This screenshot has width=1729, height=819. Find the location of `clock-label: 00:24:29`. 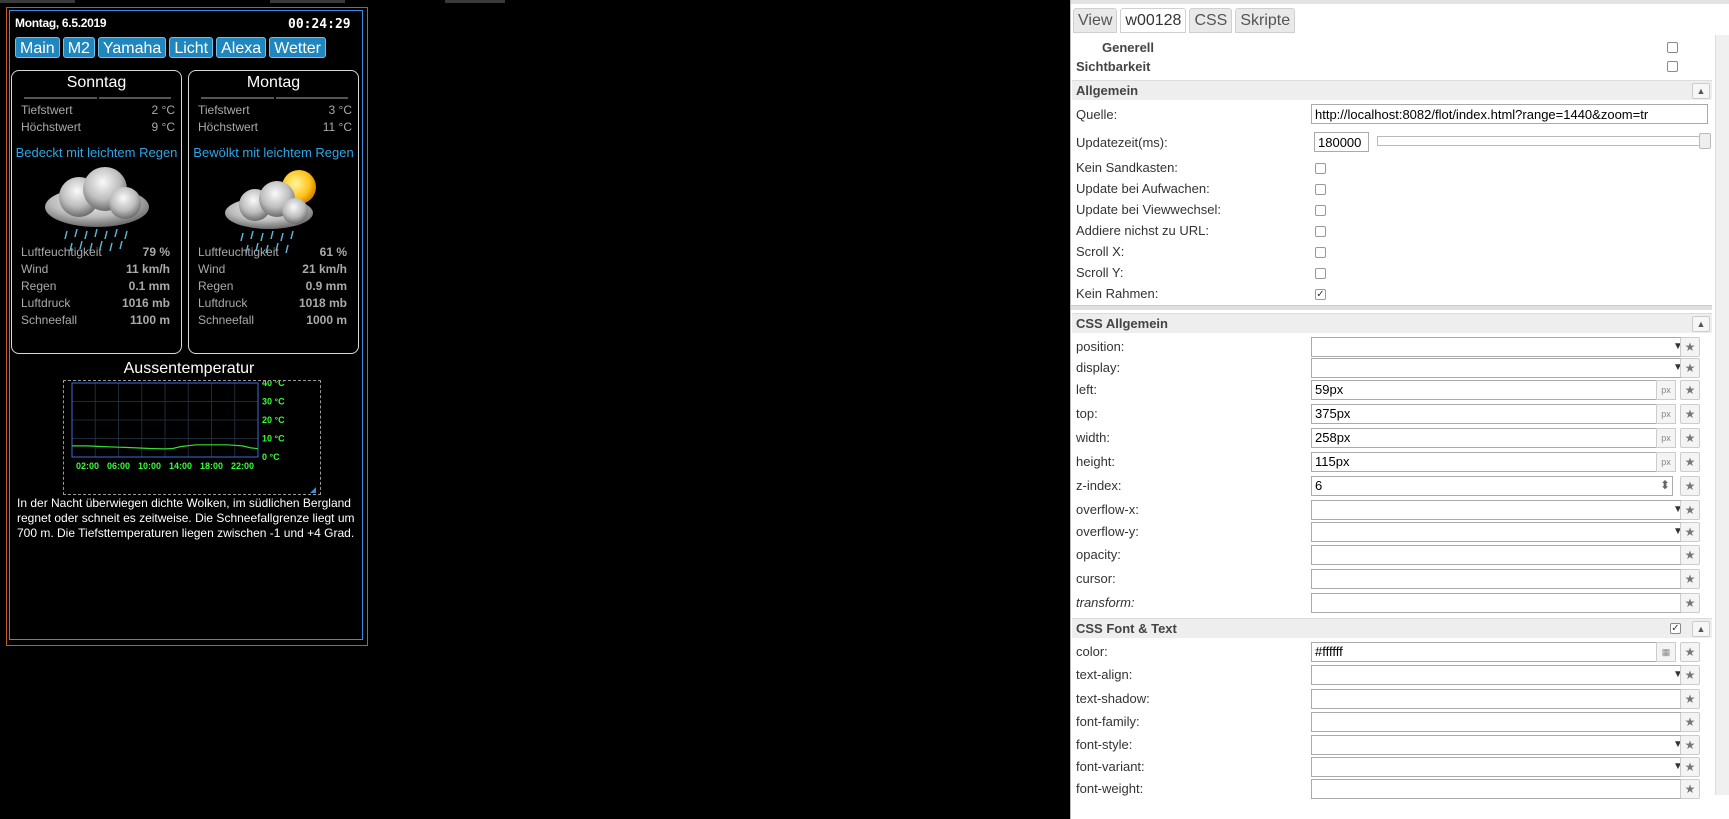

clock-label: 00:24:29 is located at coordinates (319, 24).